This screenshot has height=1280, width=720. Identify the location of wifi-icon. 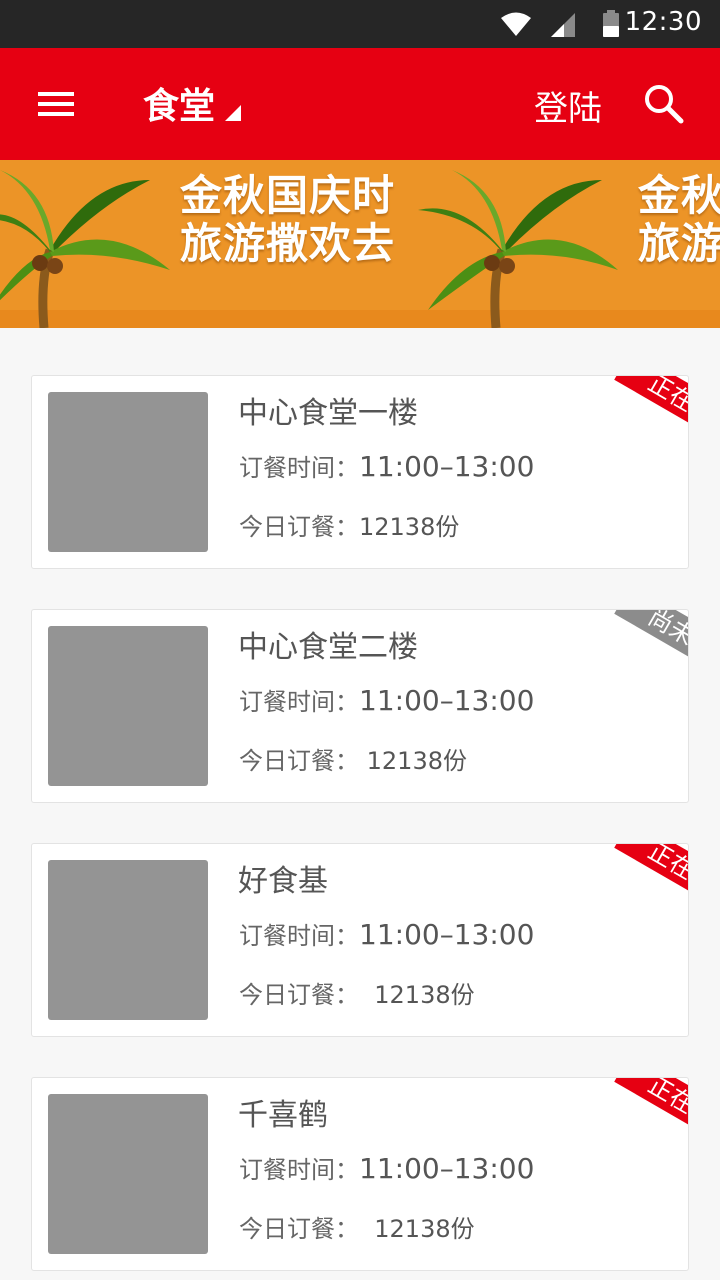
(516, 26).